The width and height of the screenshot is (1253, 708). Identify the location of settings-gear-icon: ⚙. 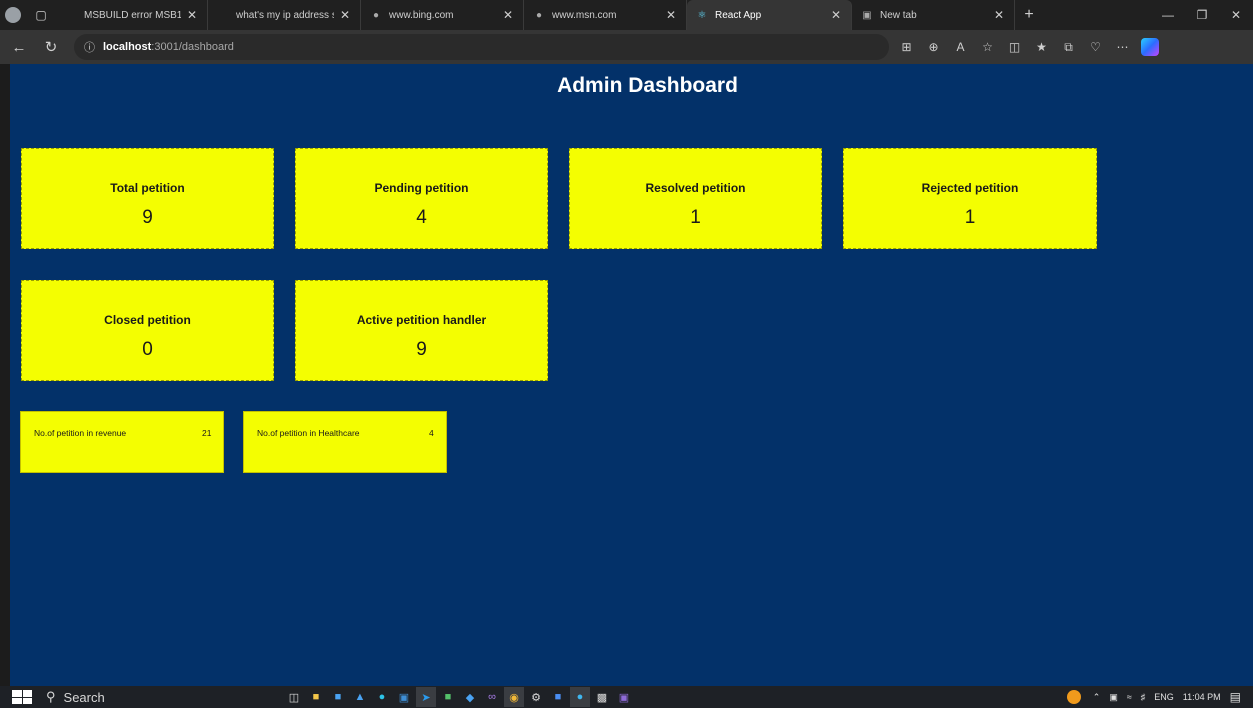
(536, 697).